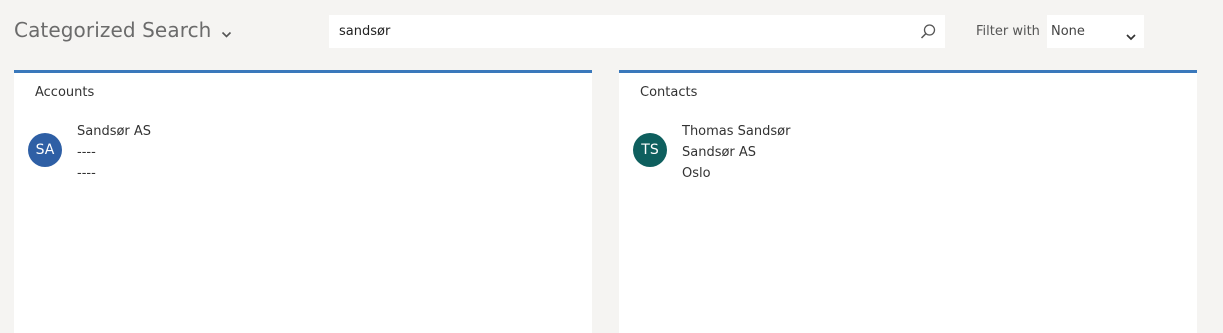  I want to click on filter-label: Filter with, so click(1008, 31).